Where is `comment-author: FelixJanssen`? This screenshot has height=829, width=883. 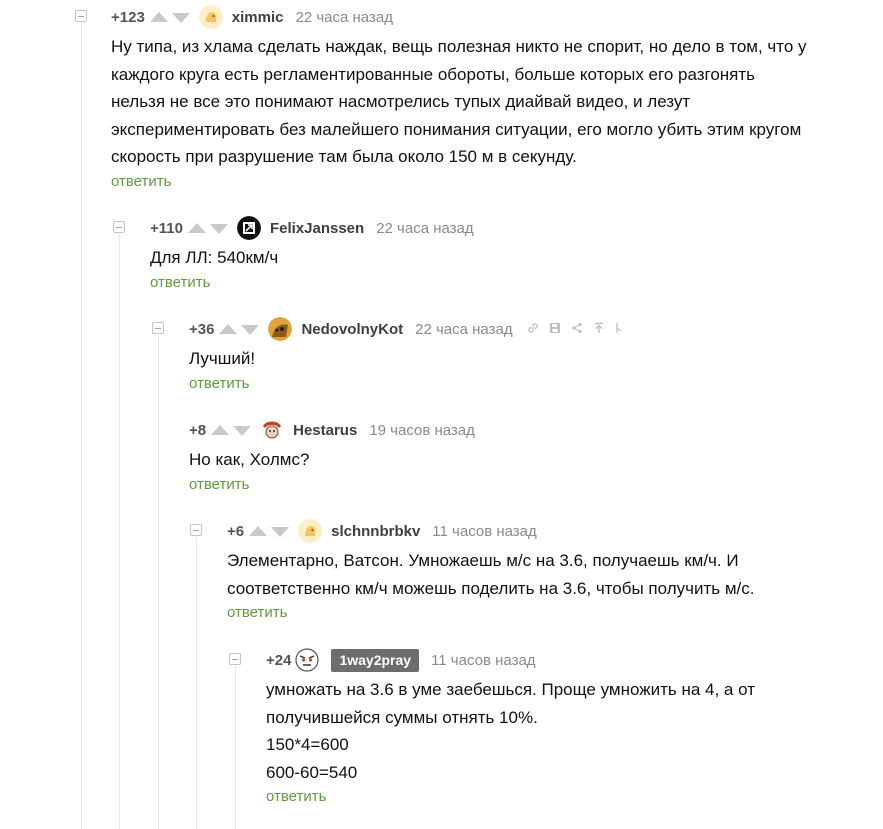 comment-author: FelixJanssen is located at coordinates (317, 228).